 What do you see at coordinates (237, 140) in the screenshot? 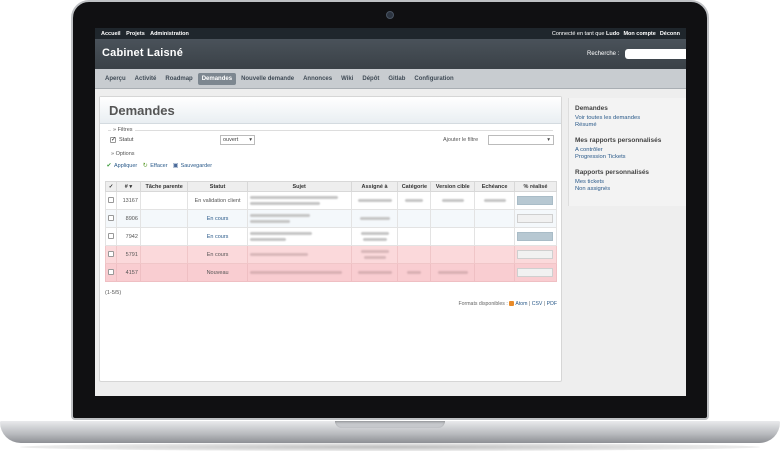
I see `status-operator-select: ouvert ▾` at bounding box center [237, 140].